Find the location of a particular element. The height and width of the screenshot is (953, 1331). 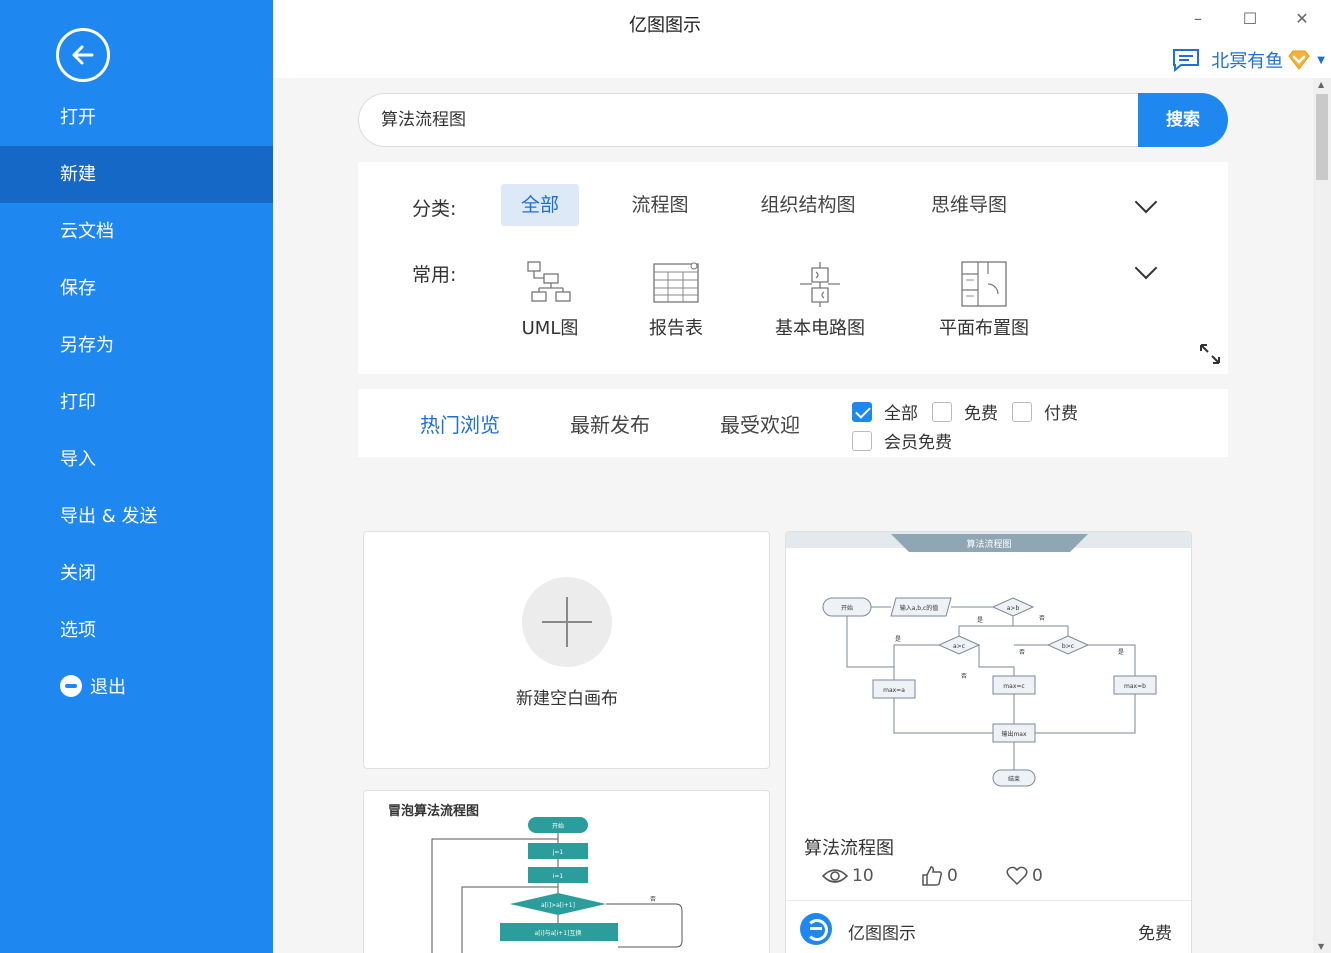

common-report: 报告表 is located at coordinates (676, 299).